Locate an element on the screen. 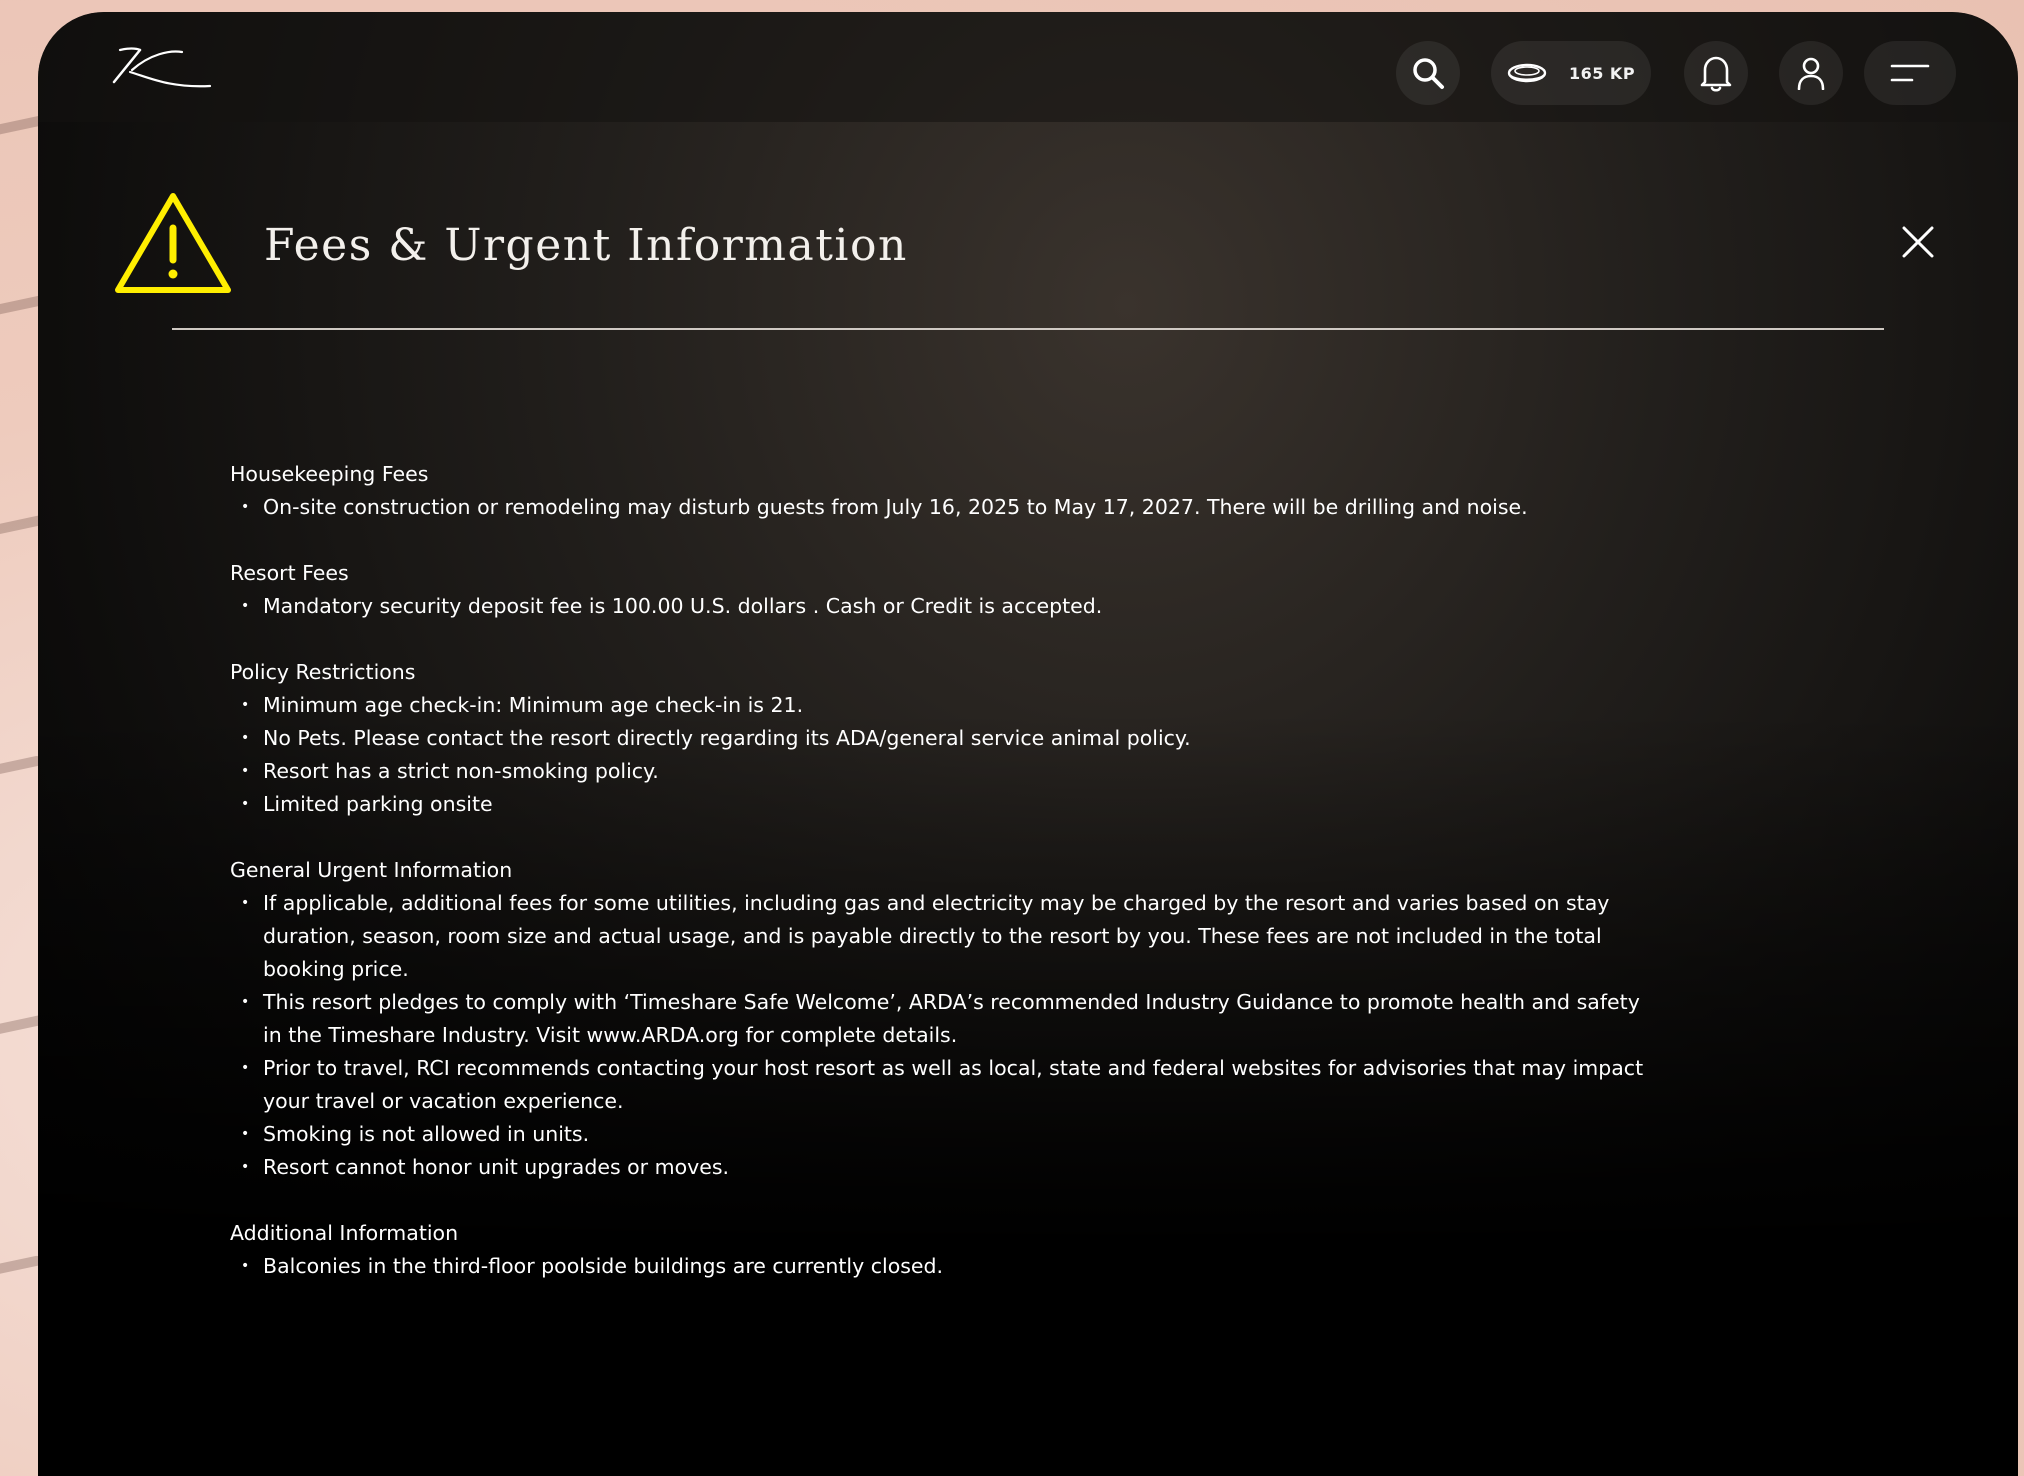  warning-icon is located at coordinates (173, 243).